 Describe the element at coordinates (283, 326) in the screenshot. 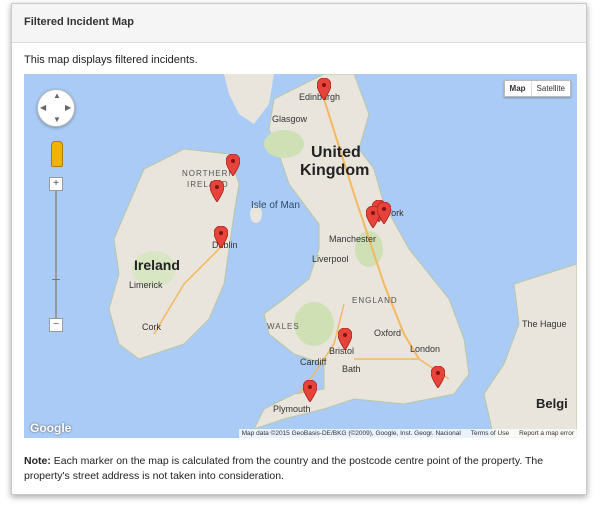

I see `label-wales: WALES` at that location.